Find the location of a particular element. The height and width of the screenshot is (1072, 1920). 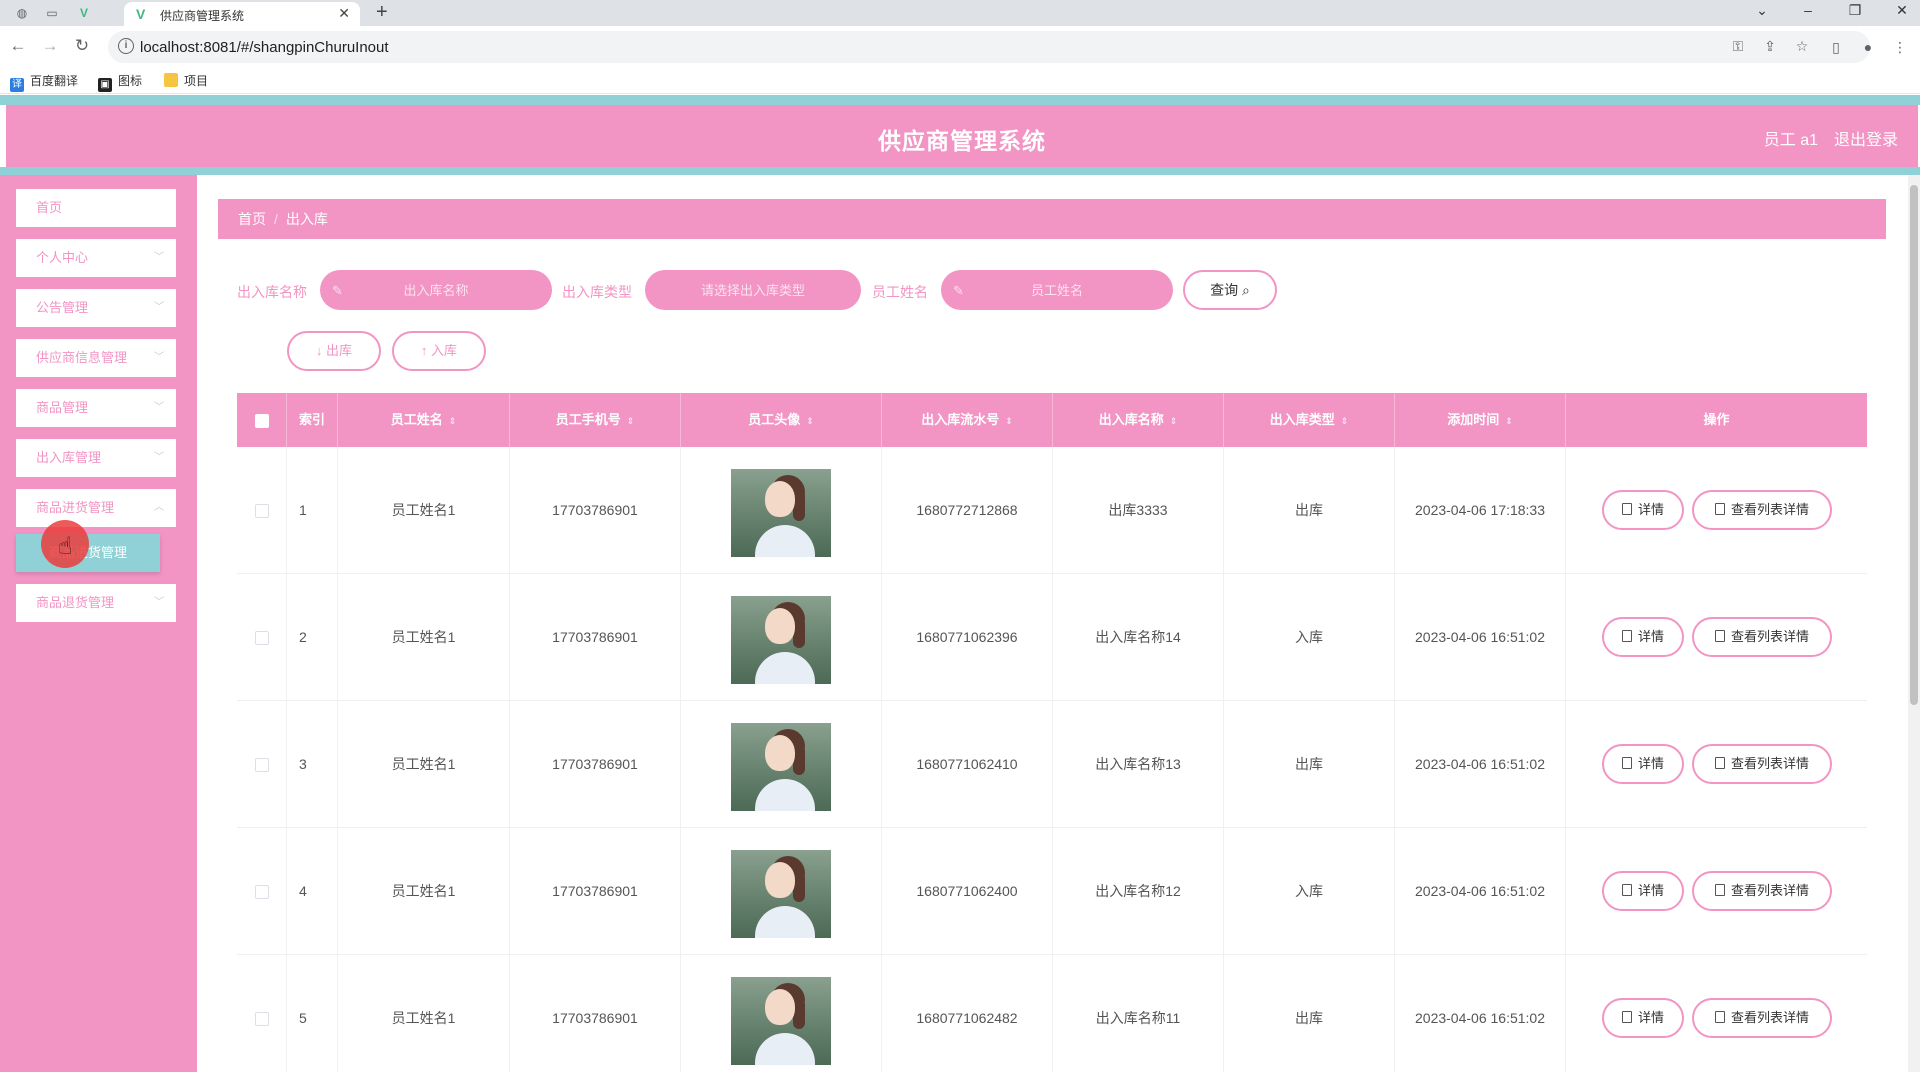

url-text: localhost:8081/#/shangpinChuruInout is located at coordinates (264, 47).